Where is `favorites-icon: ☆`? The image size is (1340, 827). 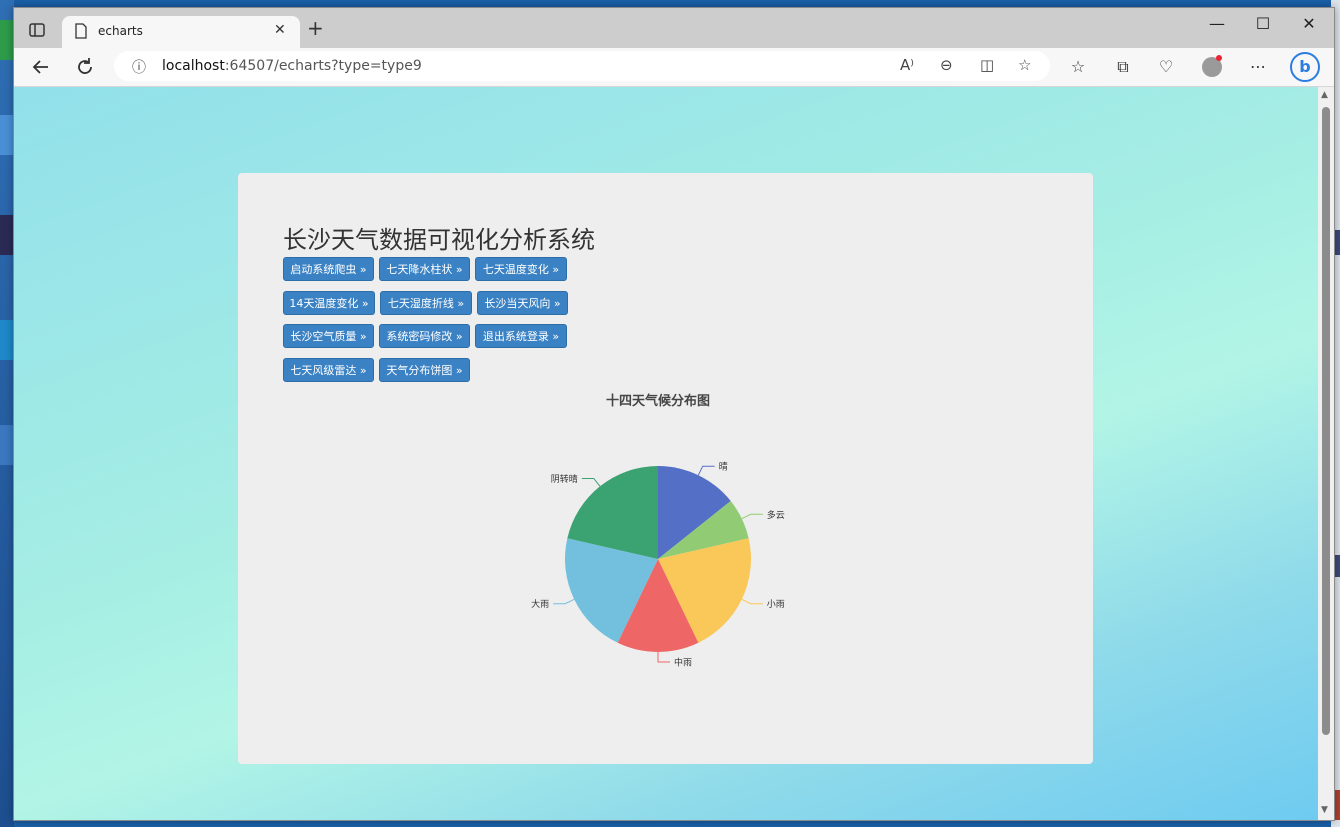 favorites-icon: ☆ is located at coordinates (1078, 66).